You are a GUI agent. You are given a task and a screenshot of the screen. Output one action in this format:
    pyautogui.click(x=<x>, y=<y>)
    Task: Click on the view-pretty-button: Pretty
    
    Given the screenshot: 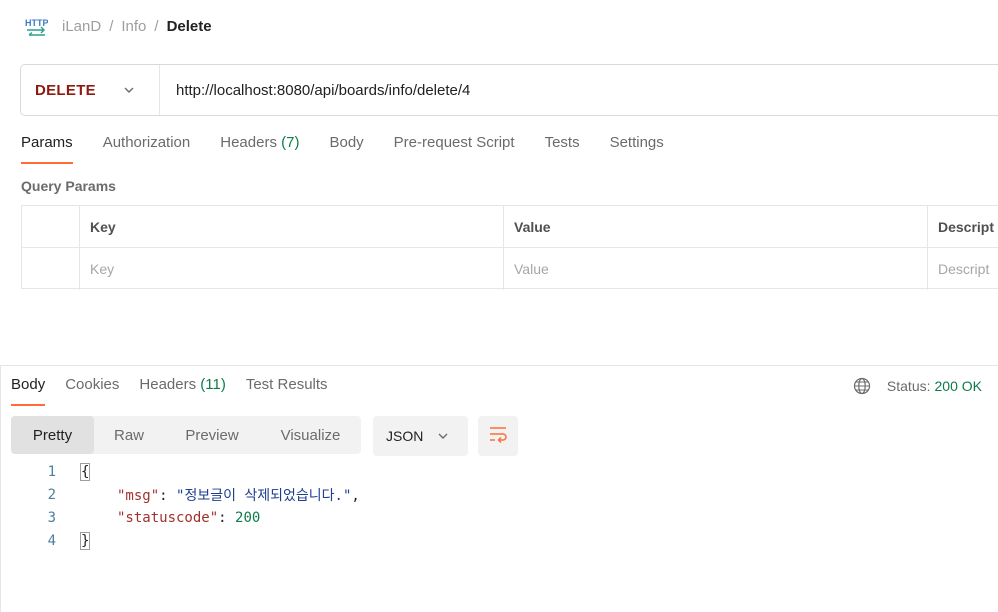 What is the action you would take?
    pyautogui.click(x=52, y=435)
    